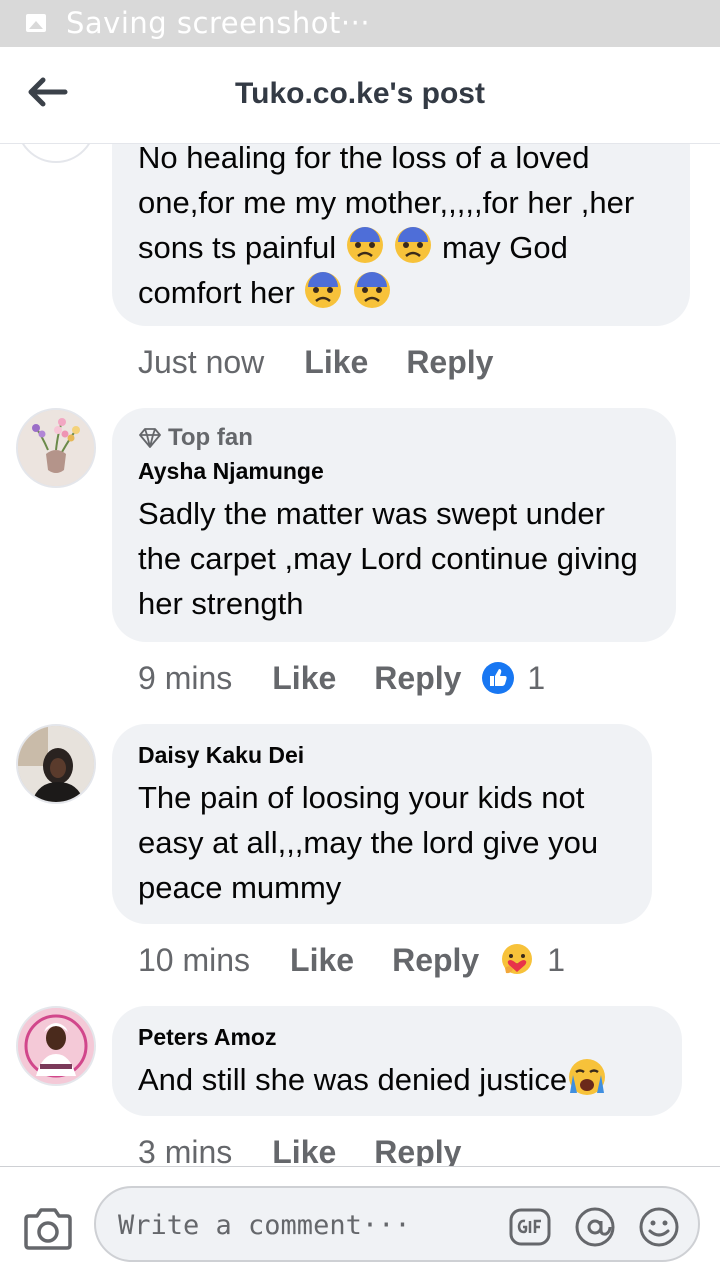  What do you see at coordinates (150, 438) in the screenshot?
I see `diamond-icon` at bounding box center [150, 438].